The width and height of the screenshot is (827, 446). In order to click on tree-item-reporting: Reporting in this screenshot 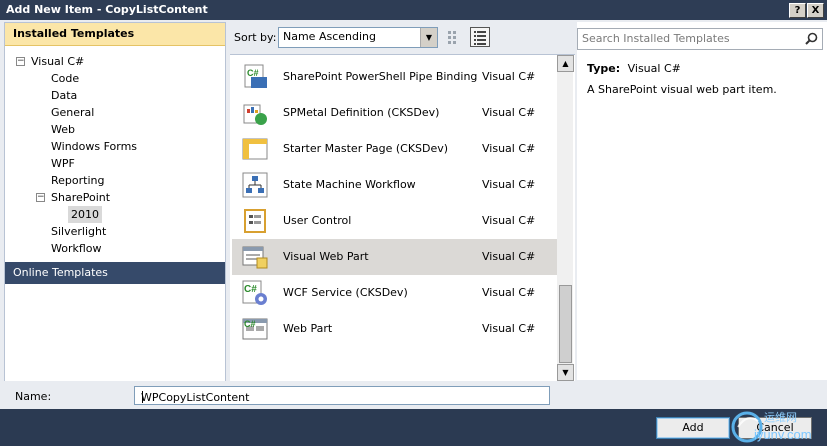, I will do `click(77, 180)`.